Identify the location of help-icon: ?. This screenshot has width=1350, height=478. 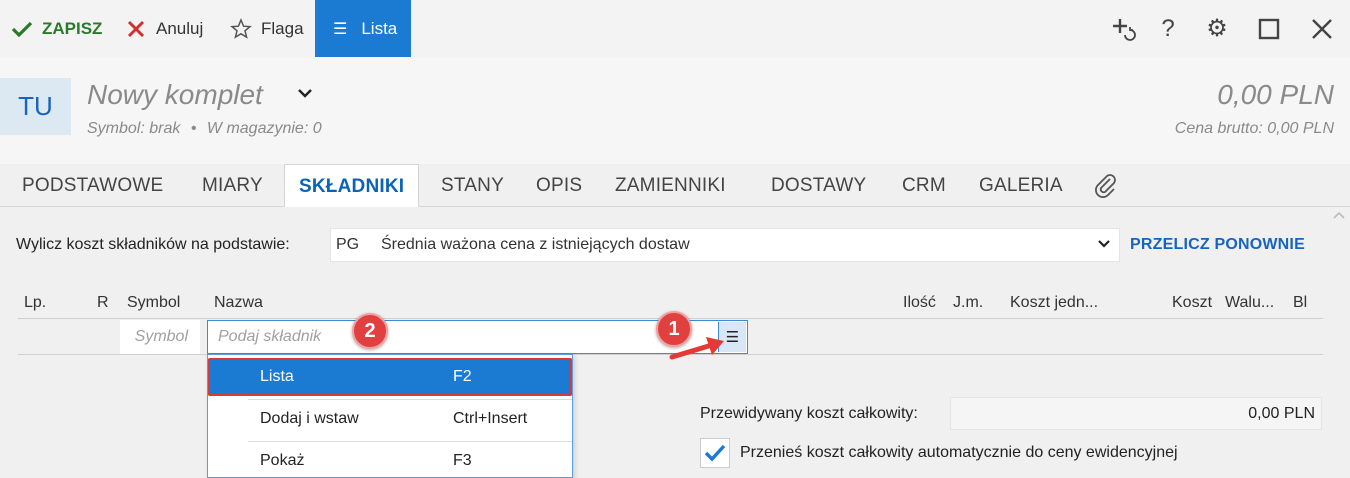
(1168, 28).